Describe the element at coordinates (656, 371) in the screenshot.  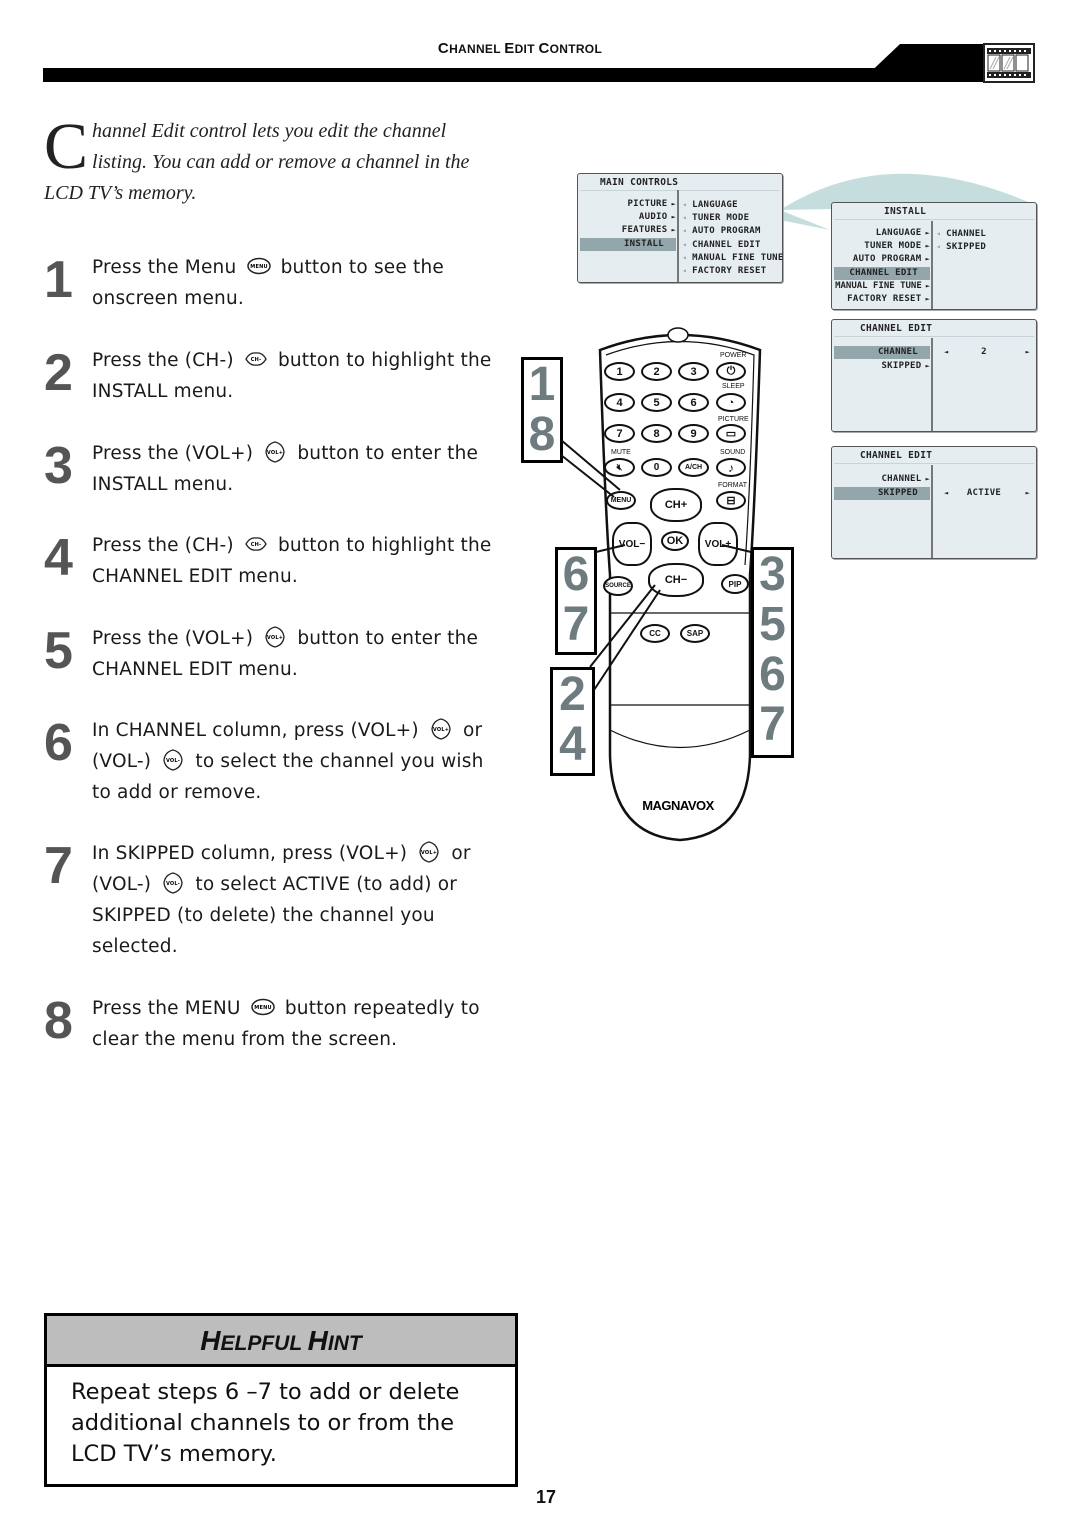
I see `key-2: 2` at that location.